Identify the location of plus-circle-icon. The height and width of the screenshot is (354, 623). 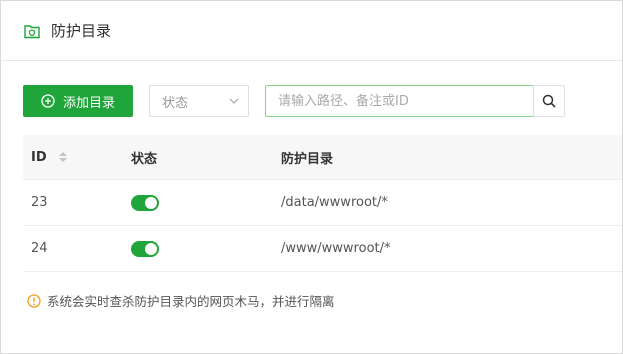
(48, 101).